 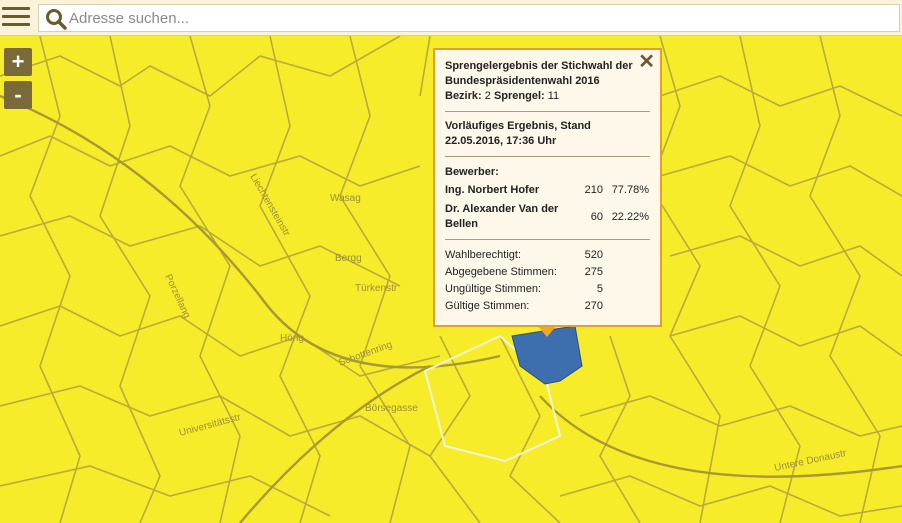 What do you see at coordinates (487, 306) in the screenshot?
I see `stat-label: Gültige Stimmen:` at bounding box center [487, 306].